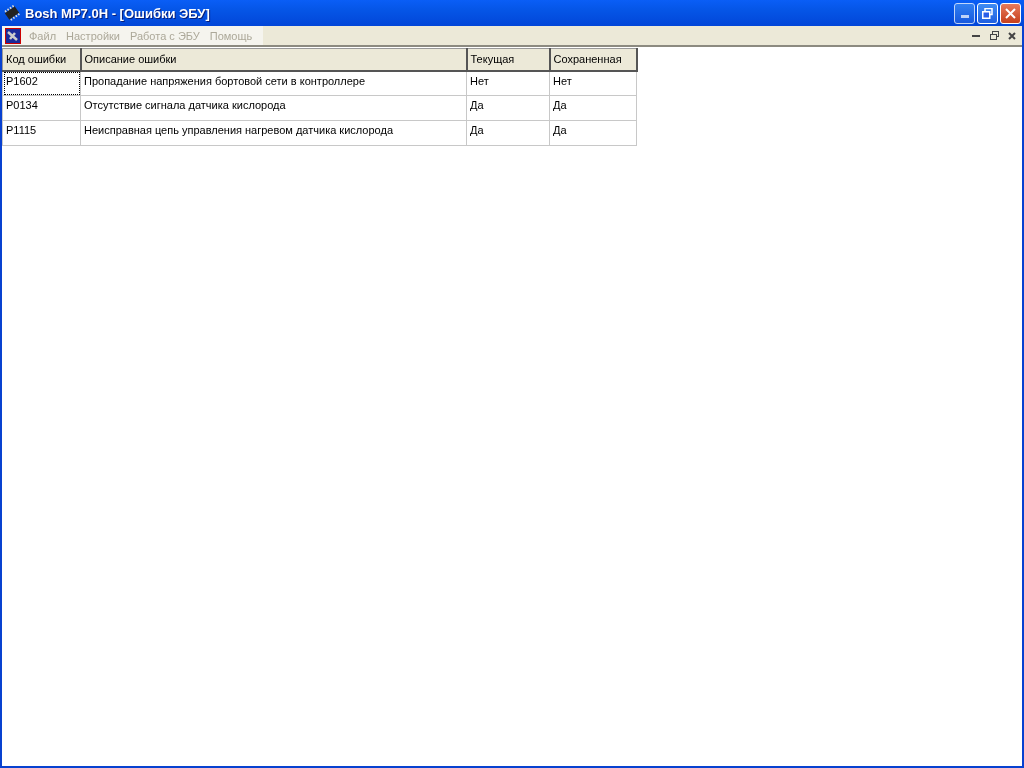 Image resolution: width=1024 pixels, height=768 pixels. What do you see at coordinates (273, 133) in the screenshot?
I see `table-cell: Неисправная цепь управления нагревом датчика кислорода` at bounding box center [273, 133].